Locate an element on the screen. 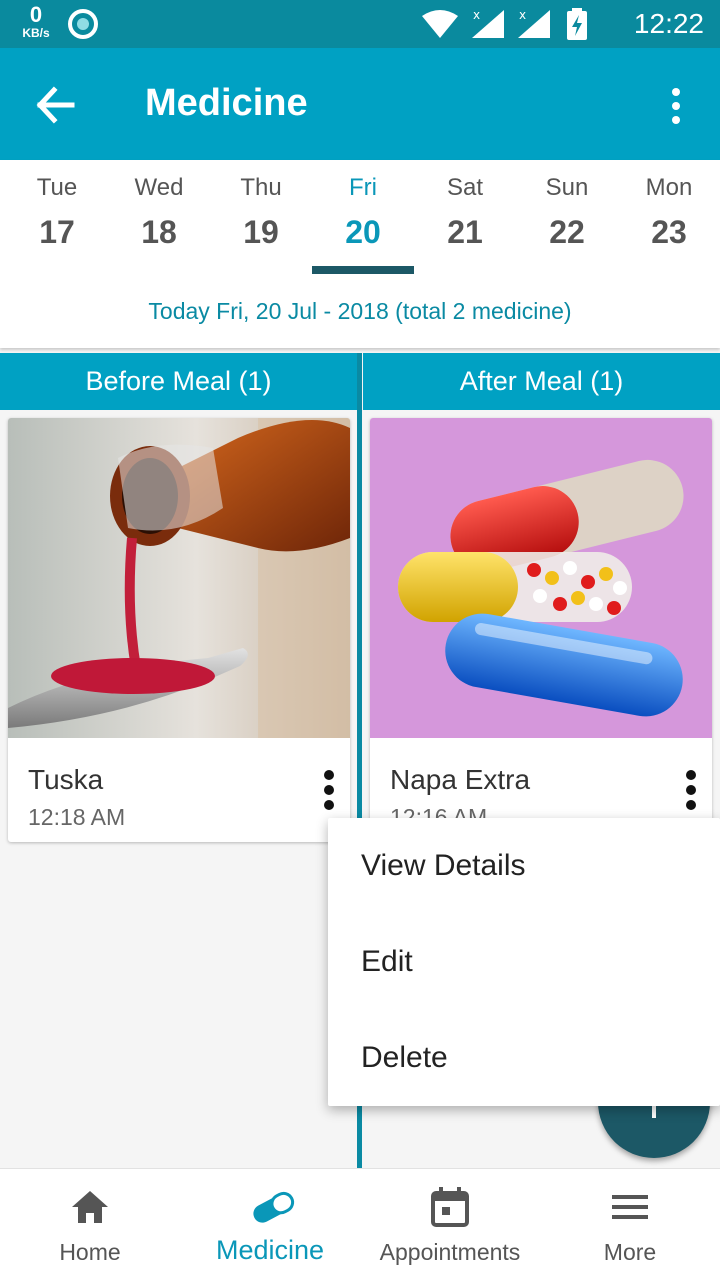 The height and width of the screenshot is (1280, 720). nav-medicine: Medicine is located at coordinates (270, 1224).